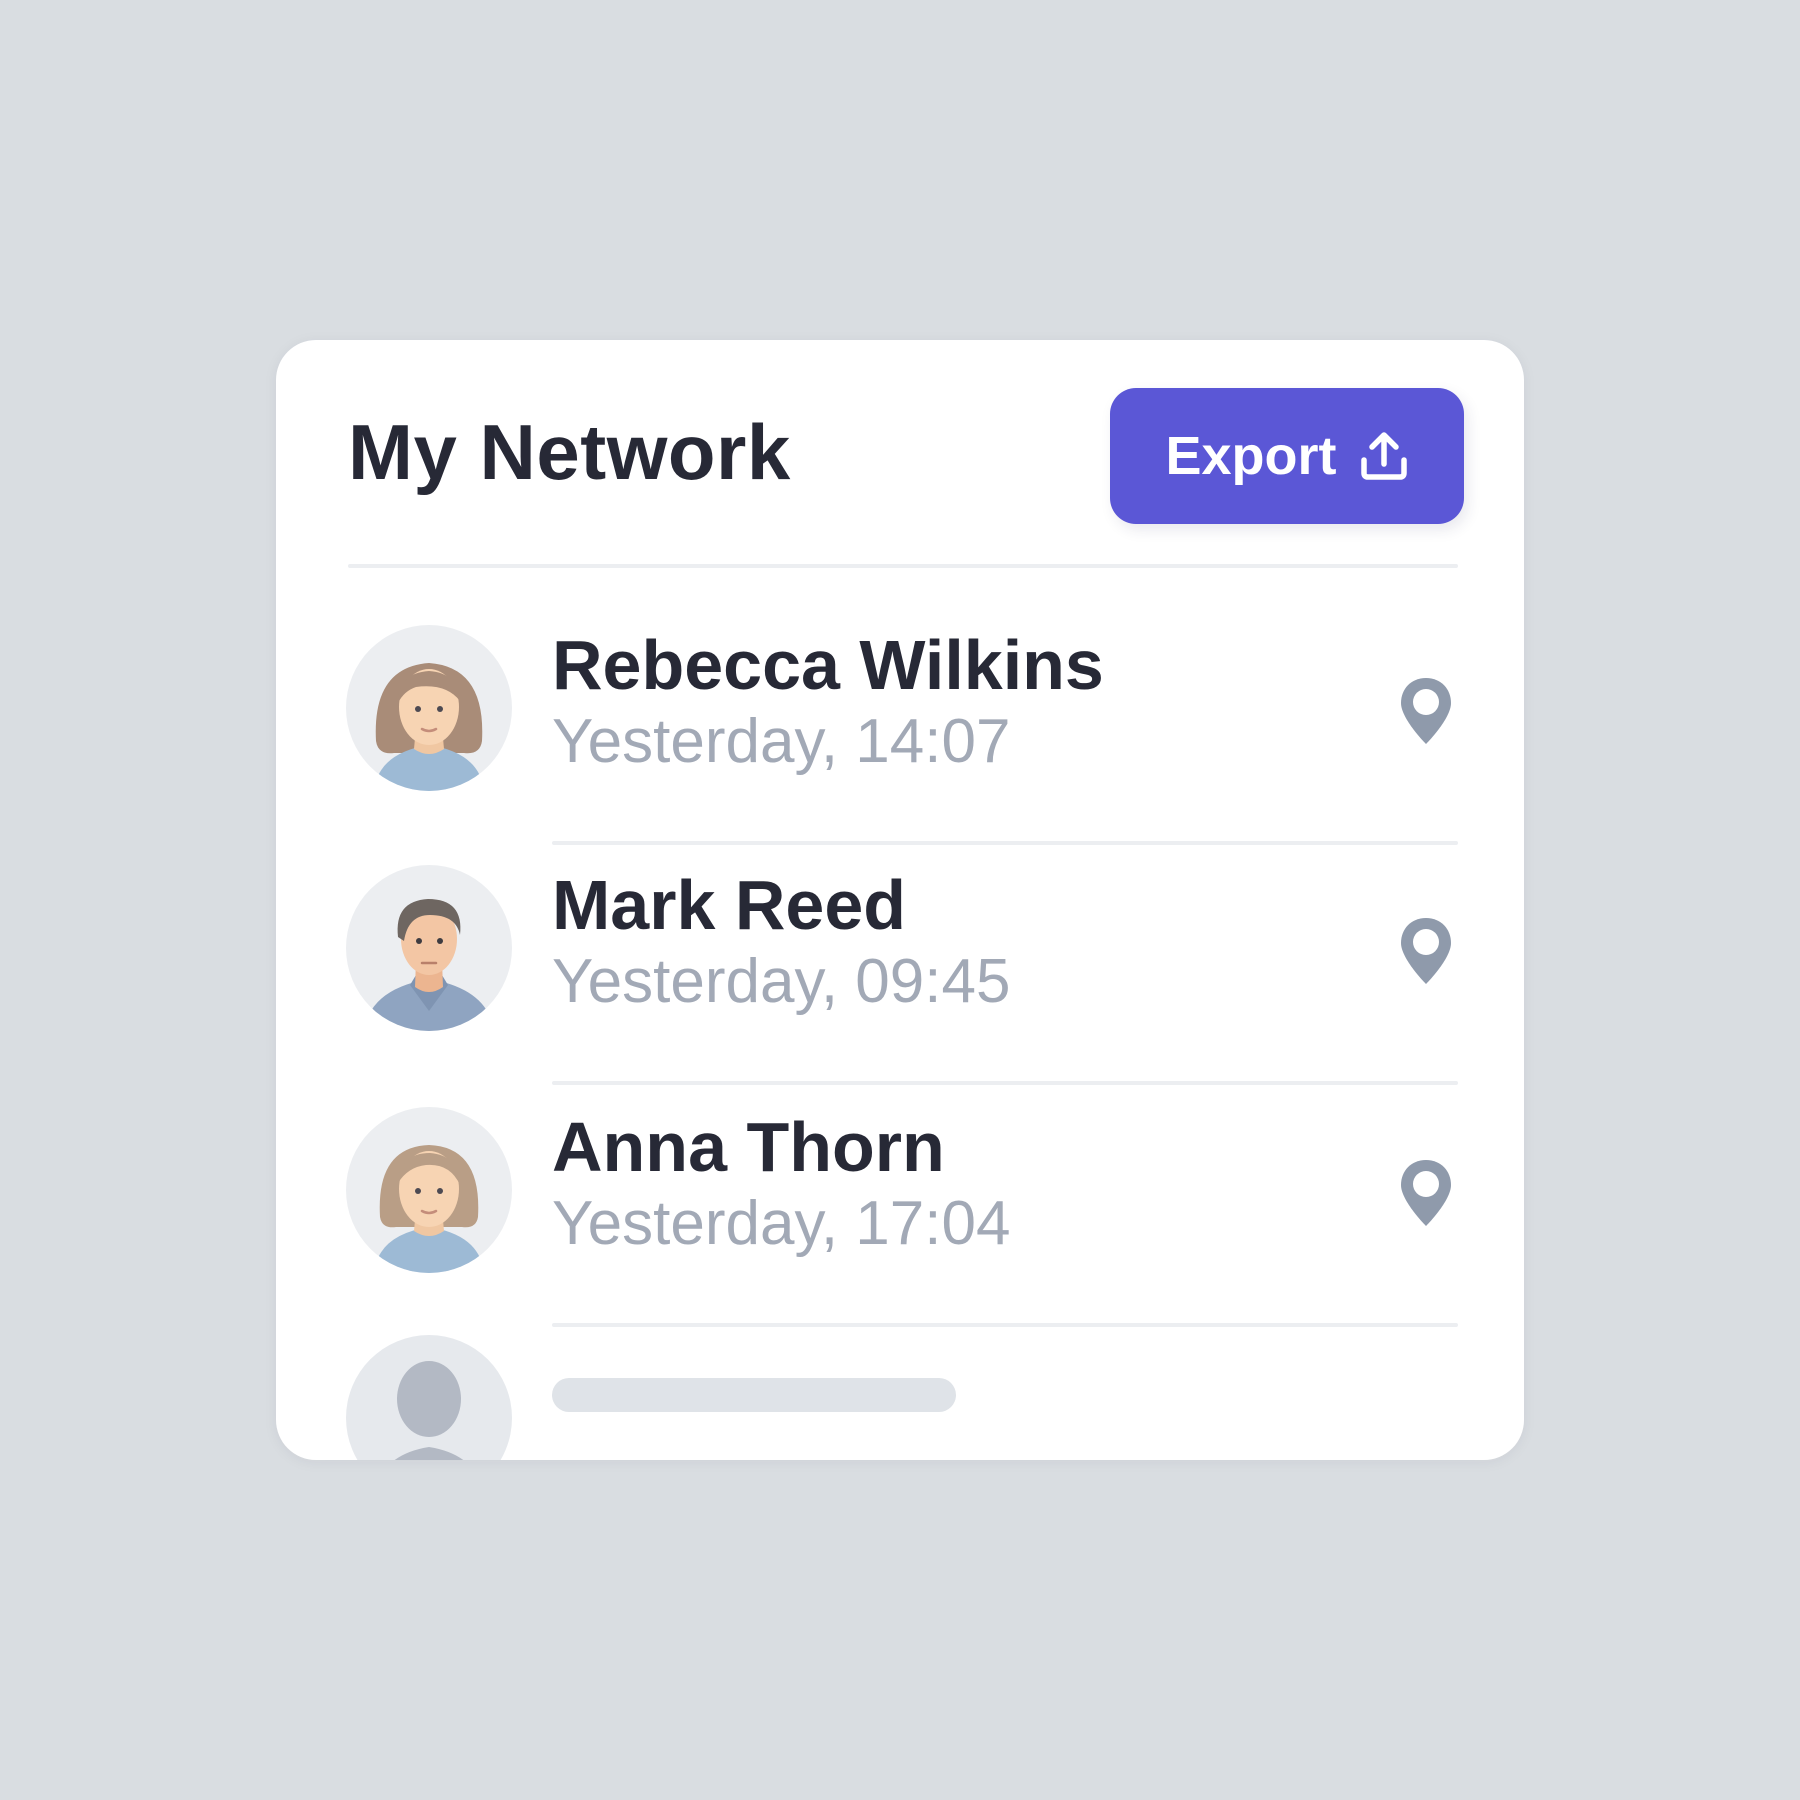 The height and width of the screenshot is (1800, 1800). Describe the element at coordinates (1384, 456) in the screenshot. I see `upload-icon` at that location.